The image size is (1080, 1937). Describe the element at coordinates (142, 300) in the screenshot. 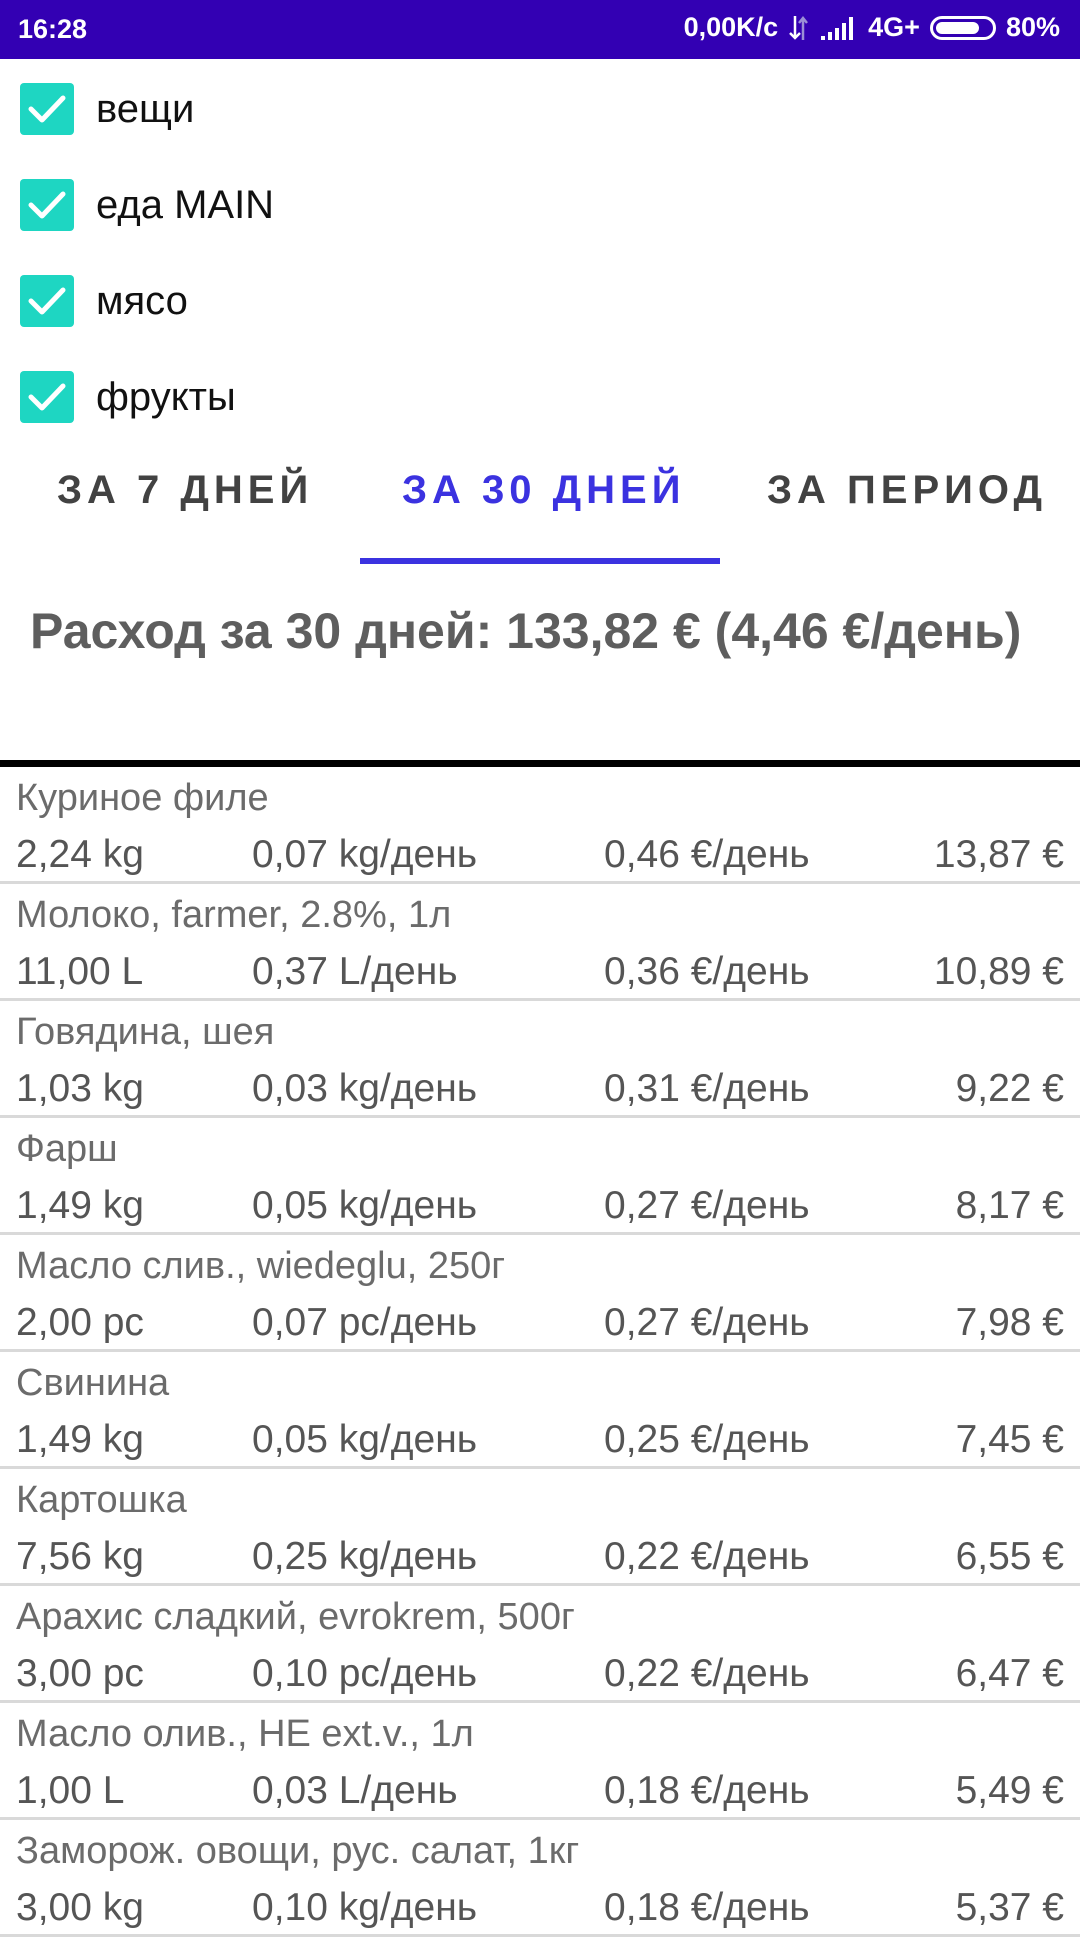

I see `checkbox-label: мясо` at that location.